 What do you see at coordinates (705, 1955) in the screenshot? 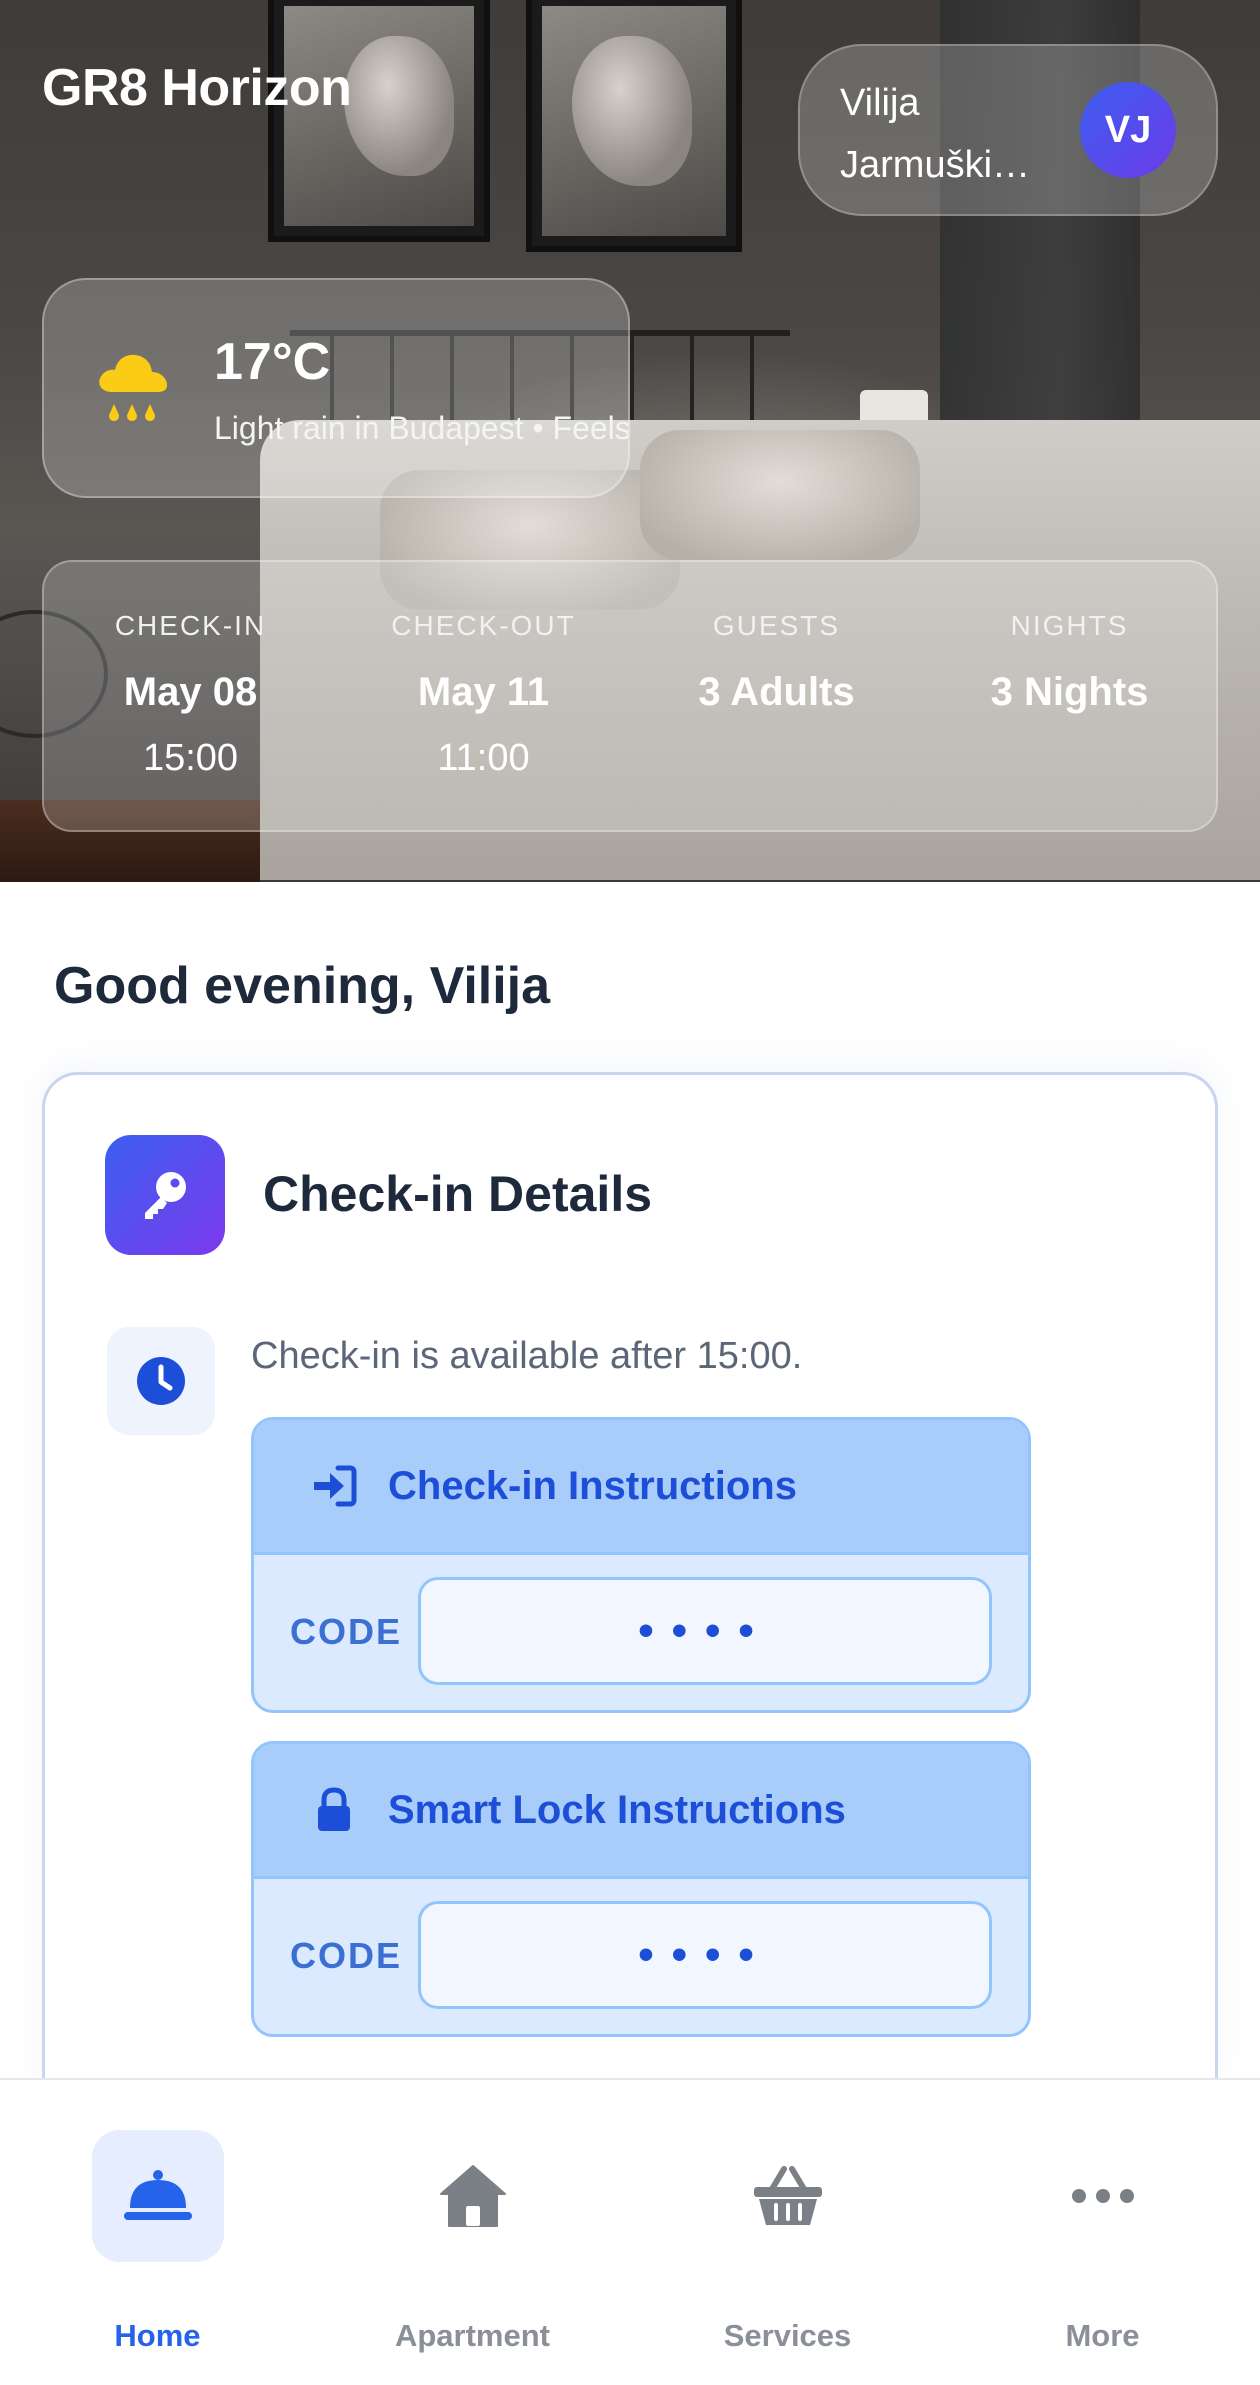
I see `smart-lock-code-field: ••••` at bounding box center [705, 1955].